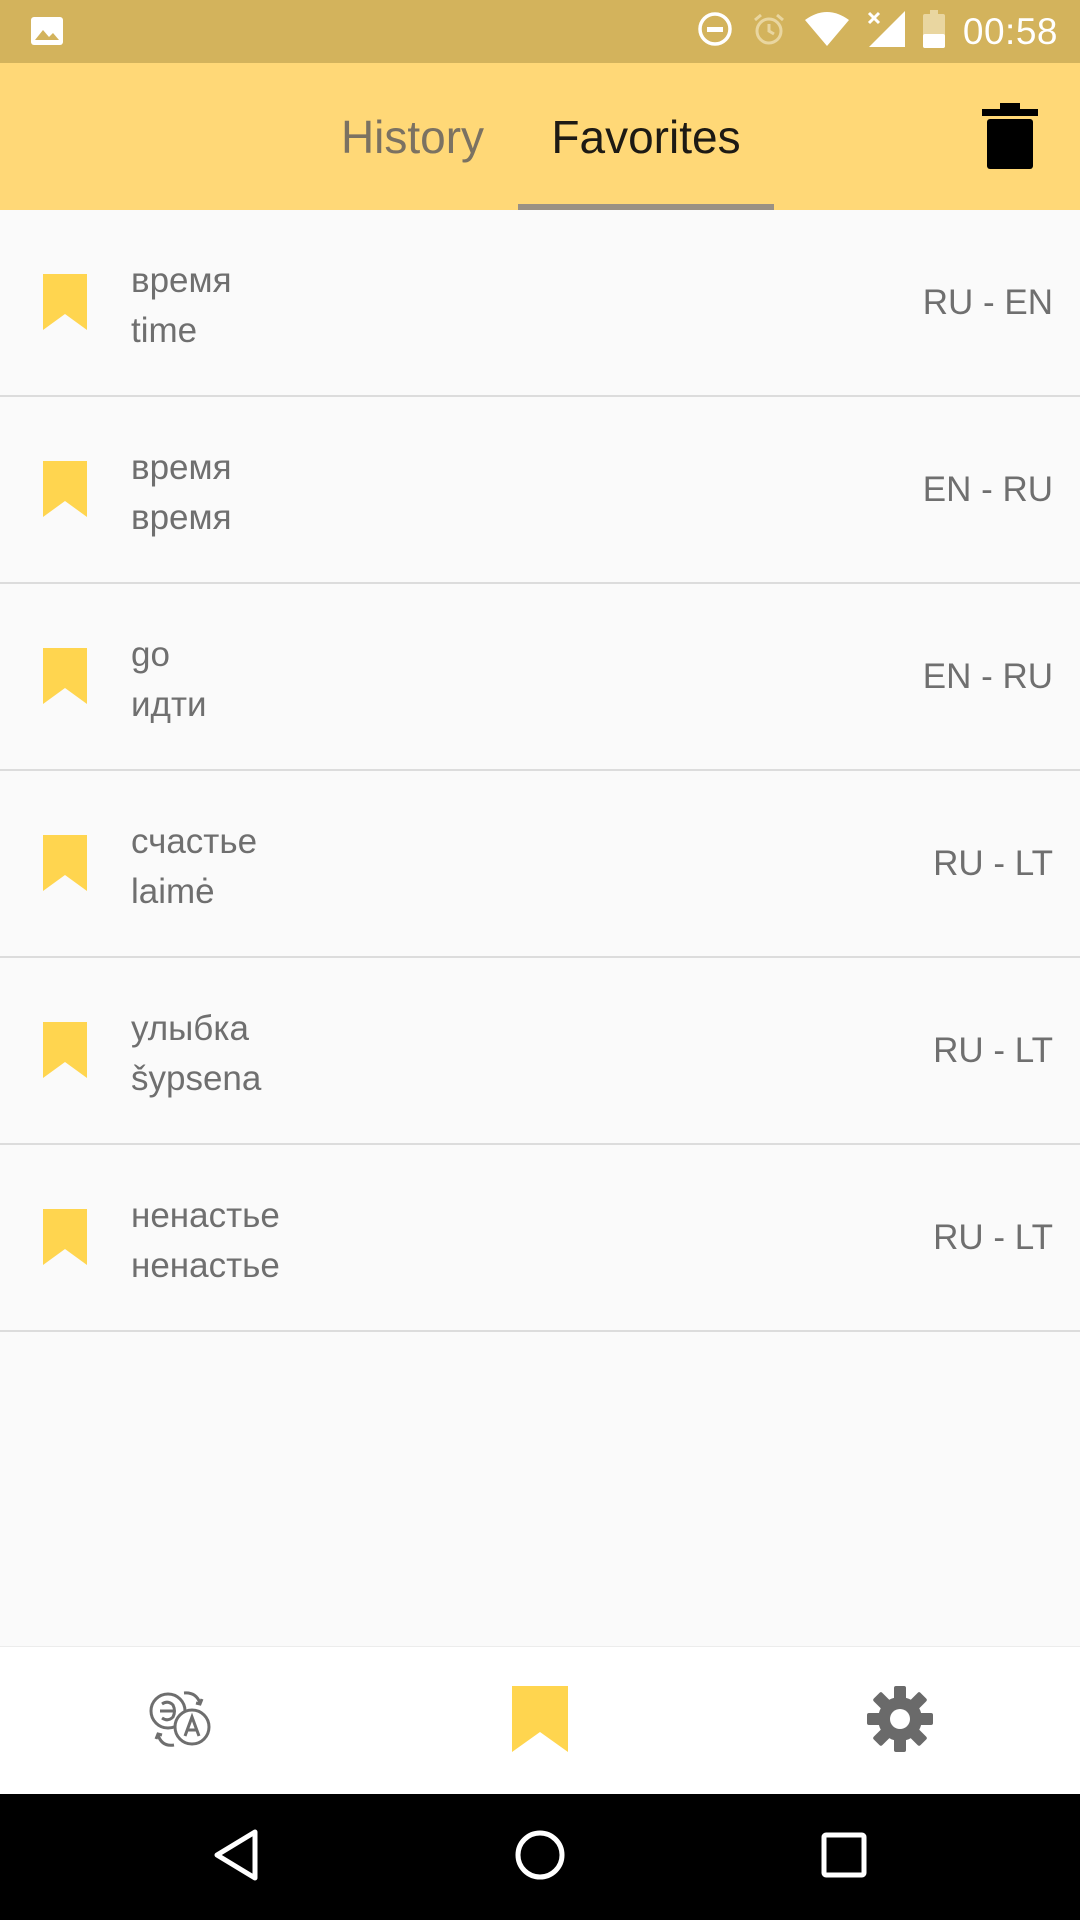 The image size is (1080, 1920). What do you see at coordinates (540, 490) in the screenshot?
I see `list-item: время время EN - RU` at bounding box center [540, 490].